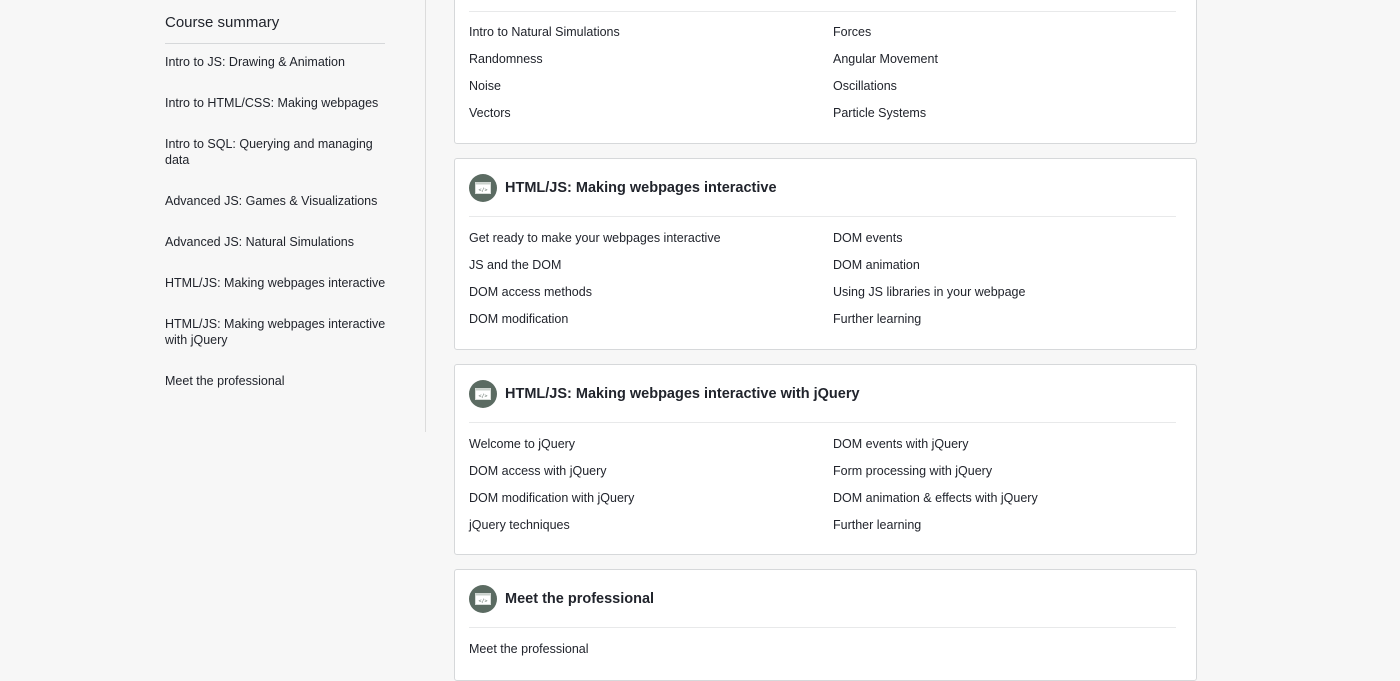  Describe the element at coordinates (876, 265) in the screenshot. I see `lesson-link: DOM animation` at that location.